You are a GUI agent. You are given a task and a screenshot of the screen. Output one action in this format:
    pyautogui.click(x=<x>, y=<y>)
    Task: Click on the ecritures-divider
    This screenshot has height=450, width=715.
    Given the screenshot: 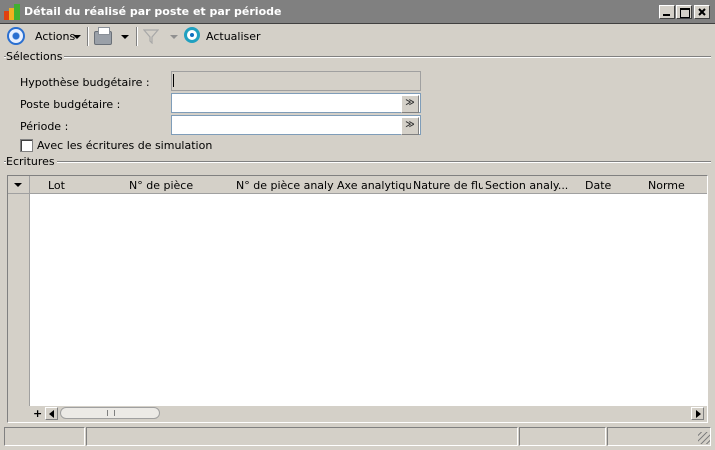 What is the action you would take?
    pyautogui.click(x=357, y=162)
    